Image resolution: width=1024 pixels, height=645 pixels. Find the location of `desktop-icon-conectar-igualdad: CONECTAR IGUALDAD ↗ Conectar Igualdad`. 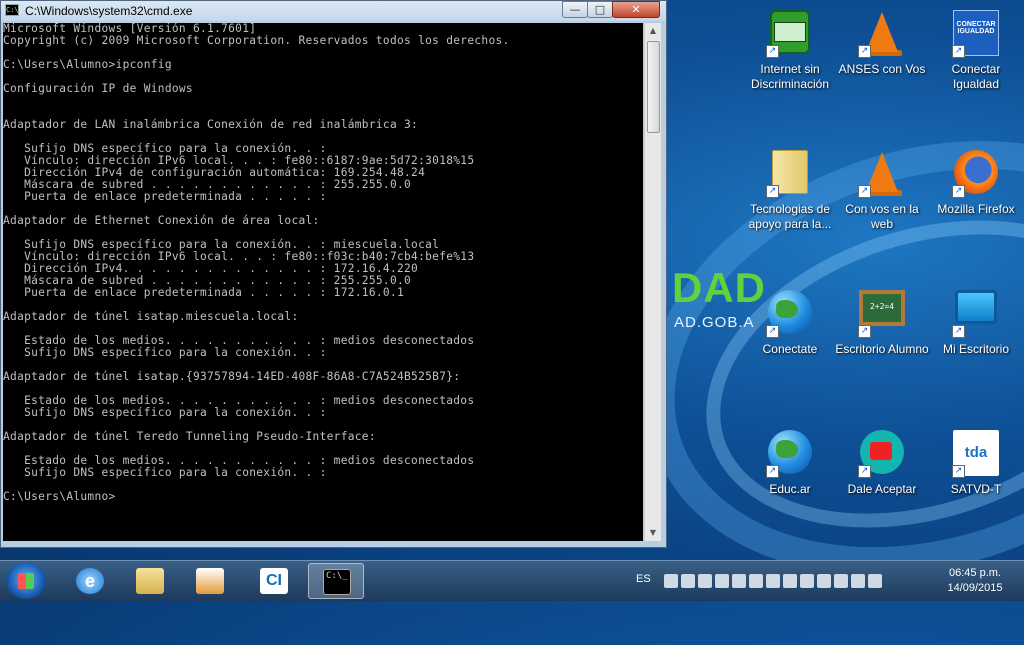

desktop-icon-conectar-igualdad: CONECTAR IGUALDAD ↗ Conectar Igualdad is located at coordinates (976, 62).